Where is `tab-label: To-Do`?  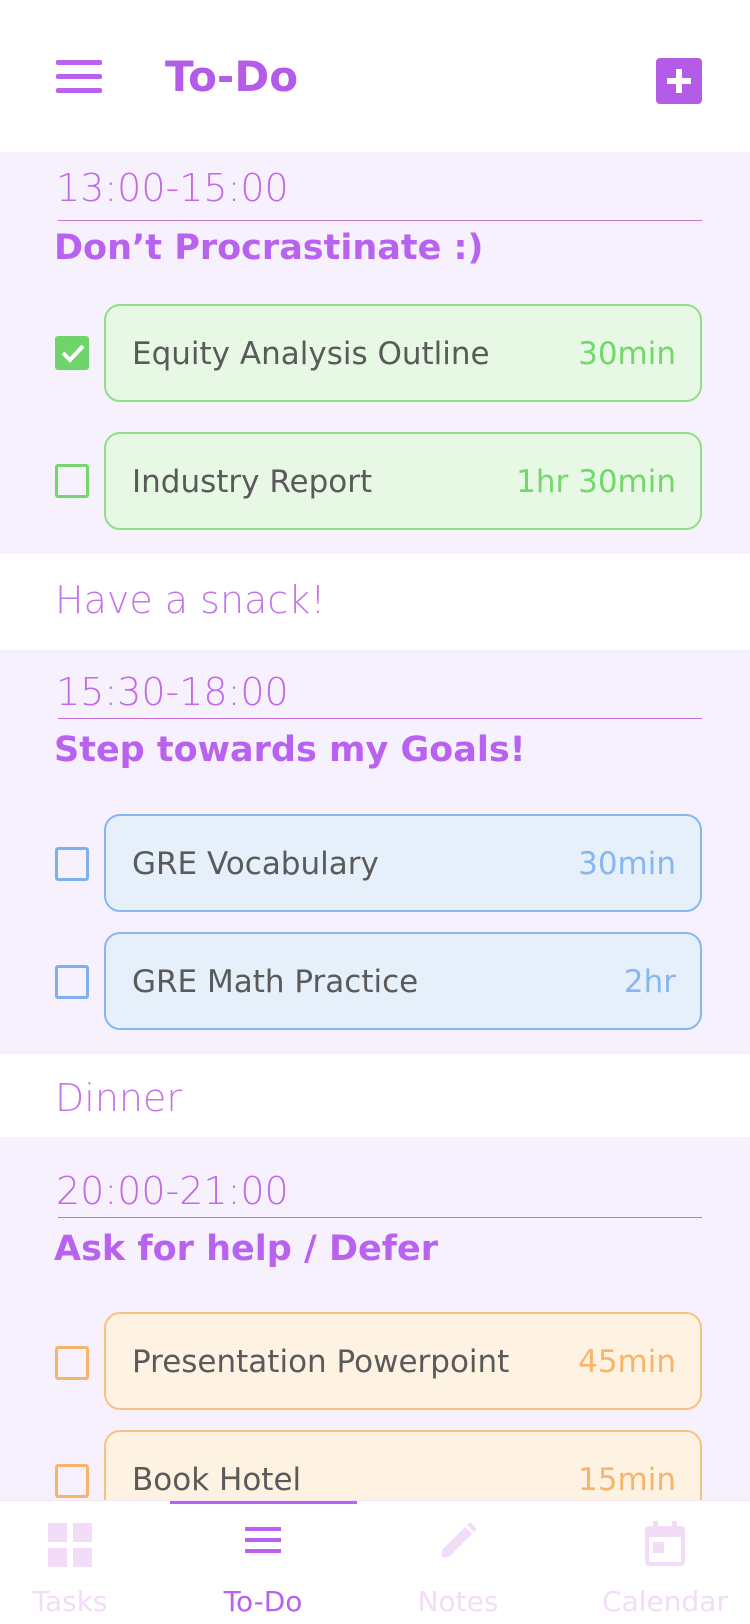
tab-label: To-Do is located at coordinates (263, 1601).